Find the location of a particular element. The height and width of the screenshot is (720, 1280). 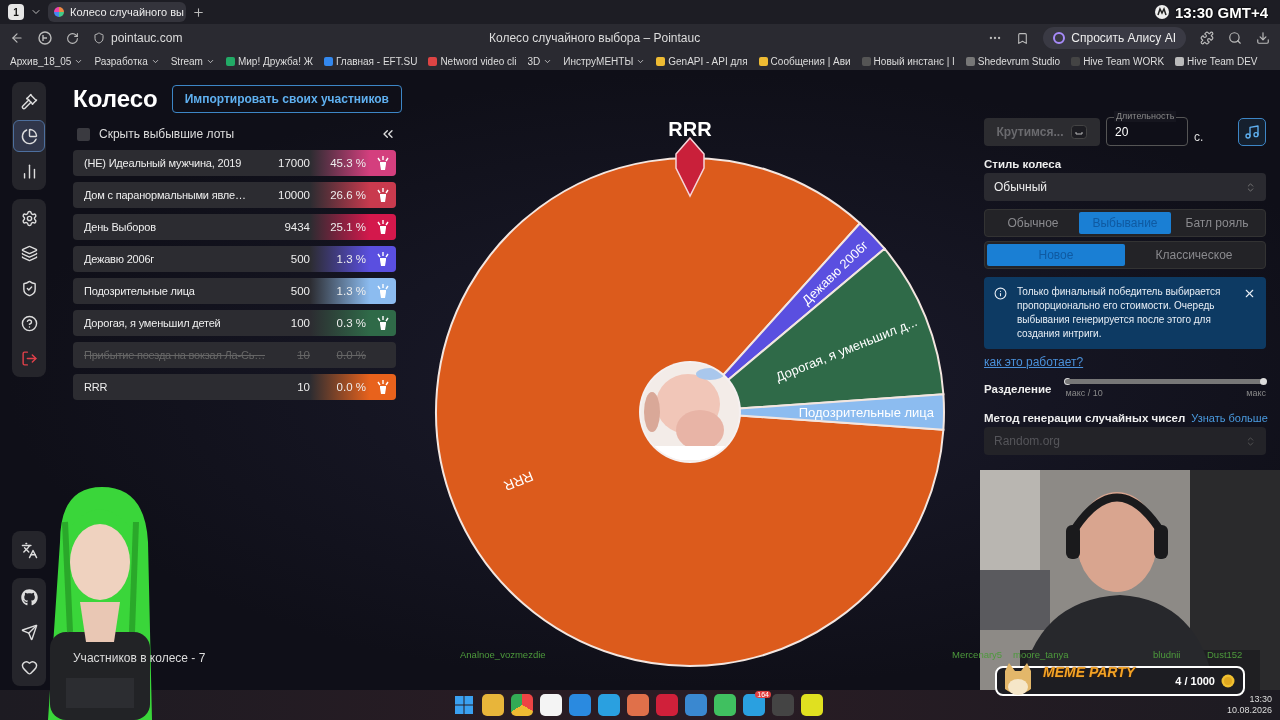

style-label: Стиль колеса is located at coordinates (1023, 164).